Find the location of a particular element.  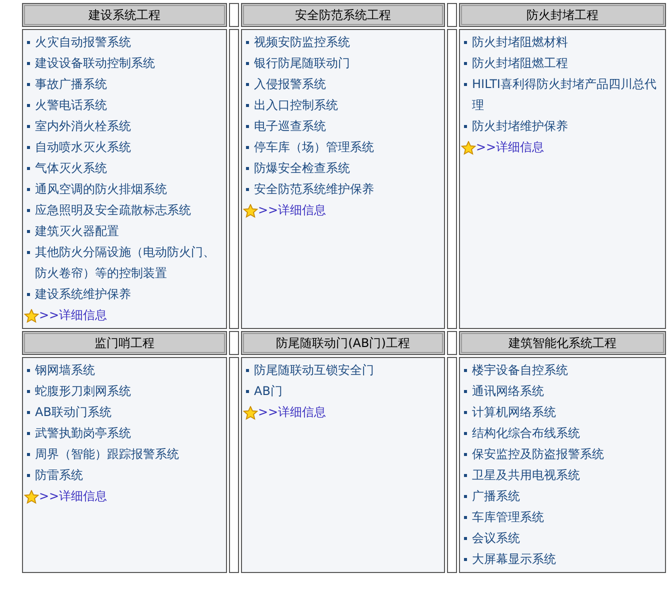

section-title: 建设系统工程 is located at coordinates (124, 15).